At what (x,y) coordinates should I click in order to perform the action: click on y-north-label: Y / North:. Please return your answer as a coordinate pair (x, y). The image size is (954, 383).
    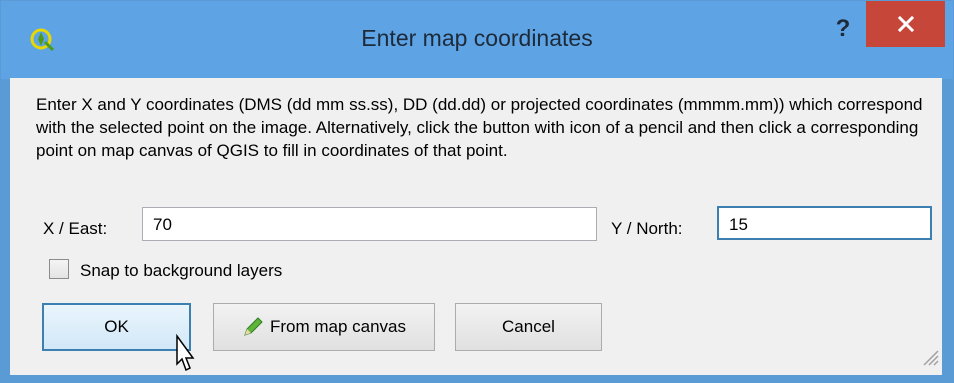
    Looking at the image, I should click on (647, 228).